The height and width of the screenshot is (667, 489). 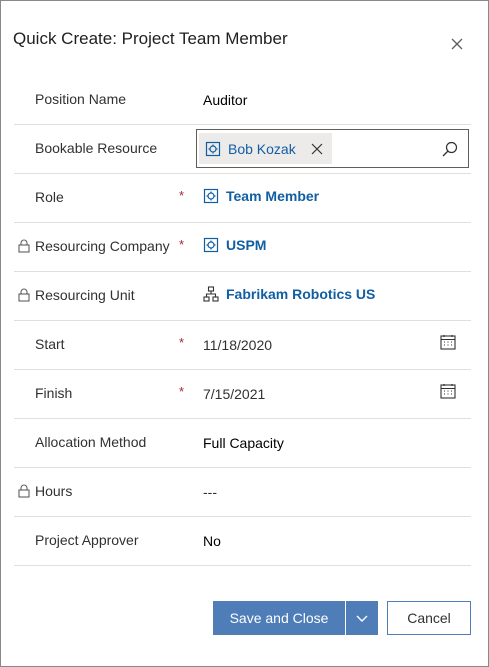 I want to click on field-finish: Finish * 7/15/2021, so click(x=242, y=394).